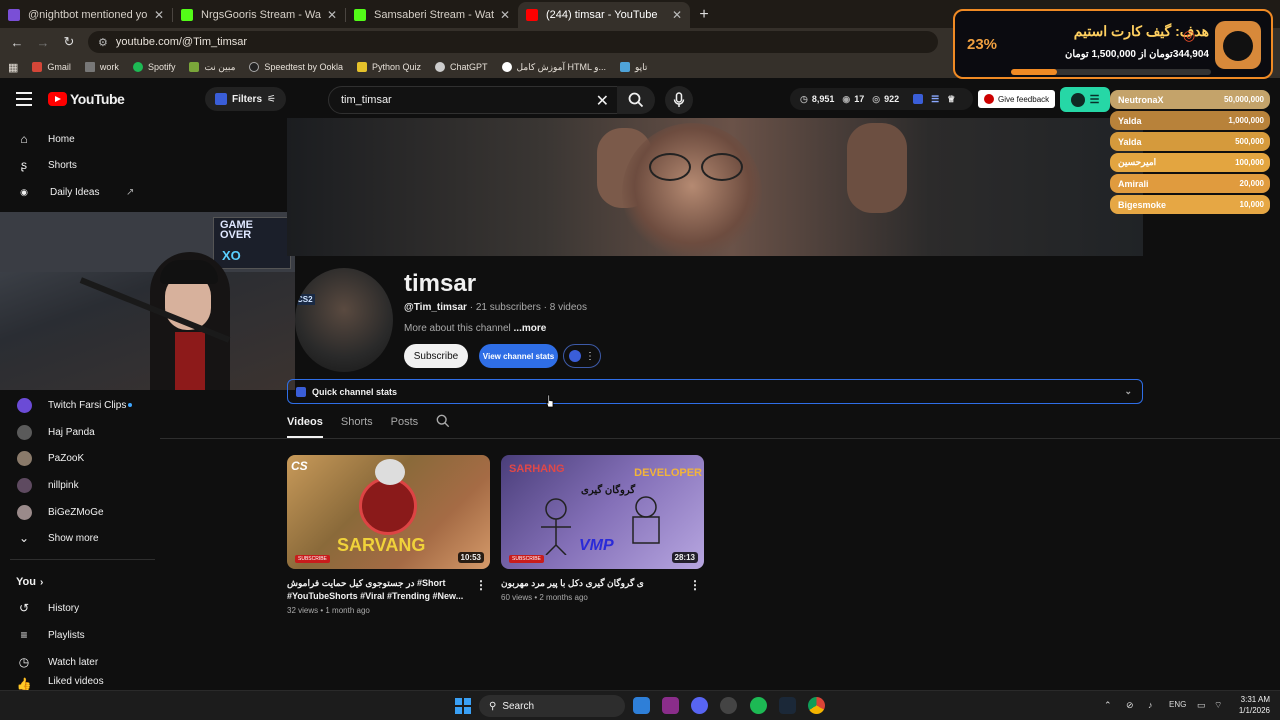 The image size is (1280, 720). What do you see at coordinates (463, 706) in the screenshot?
I see `windows-start-icon` at bounding box center [463, 706].